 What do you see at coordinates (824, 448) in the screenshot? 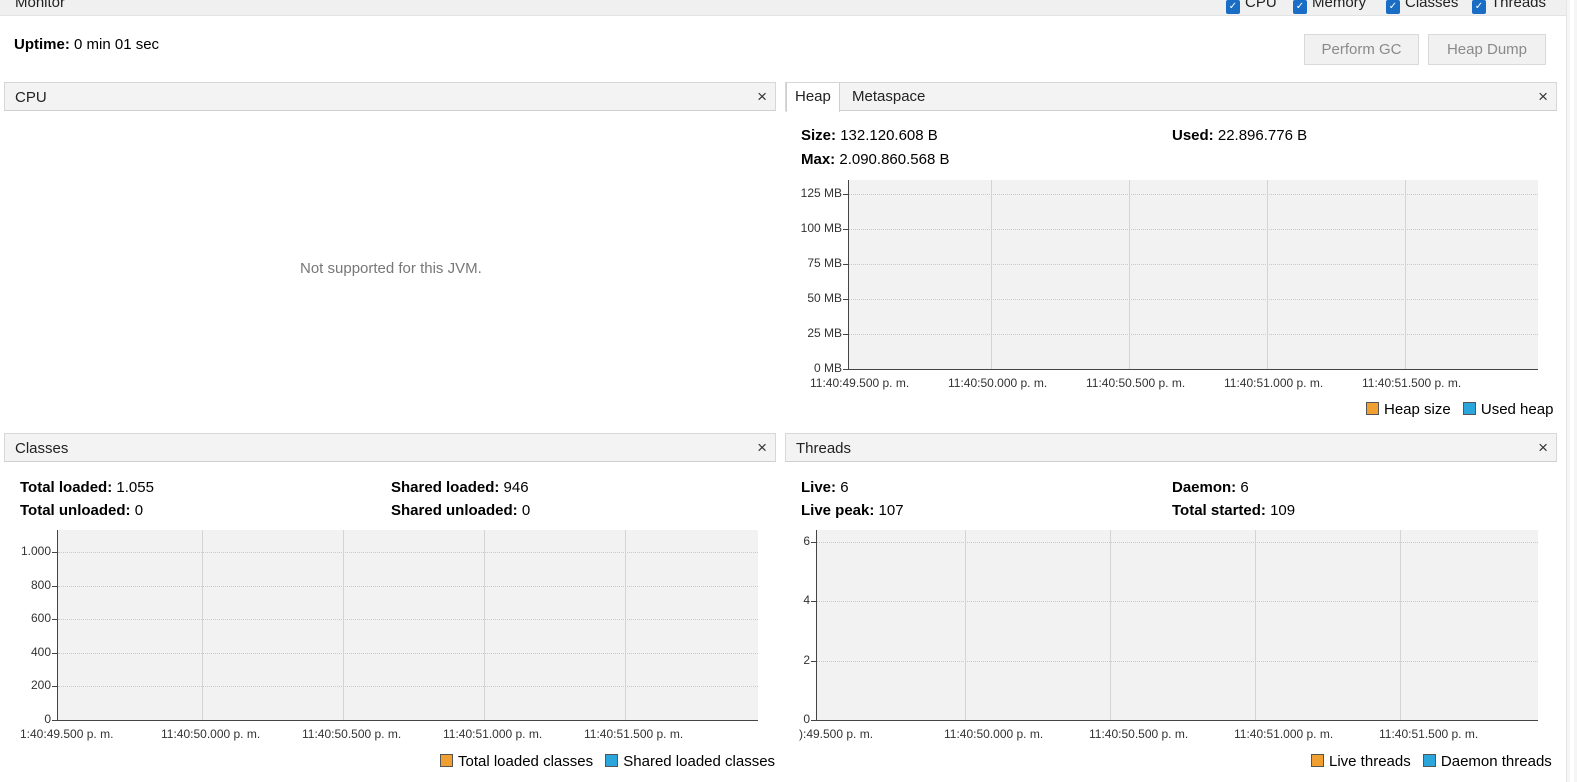
I see `threads-panel-title: Threads` at bounding box center [824, 448].